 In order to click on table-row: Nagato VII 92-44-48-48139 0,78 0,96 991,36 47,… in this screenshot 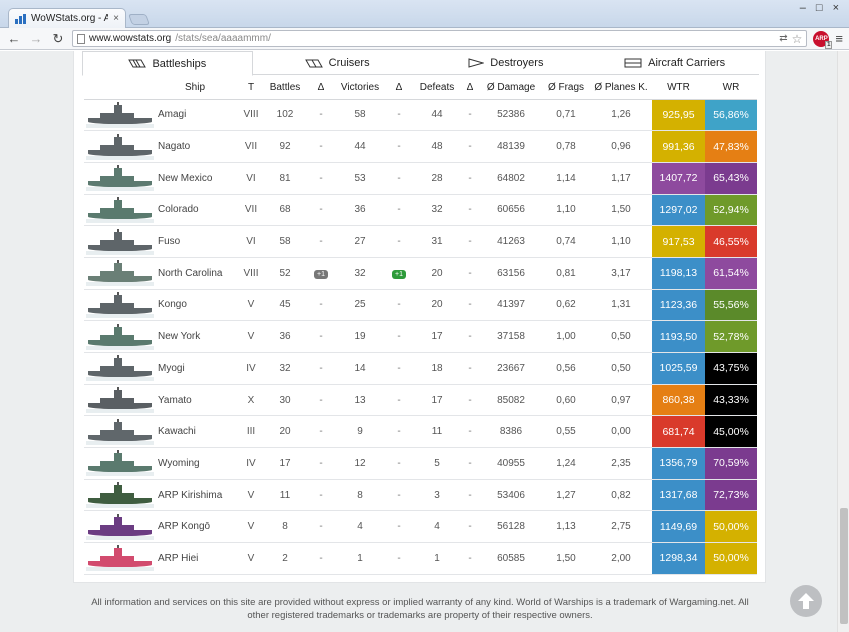, I will do `click(420, 146)`.